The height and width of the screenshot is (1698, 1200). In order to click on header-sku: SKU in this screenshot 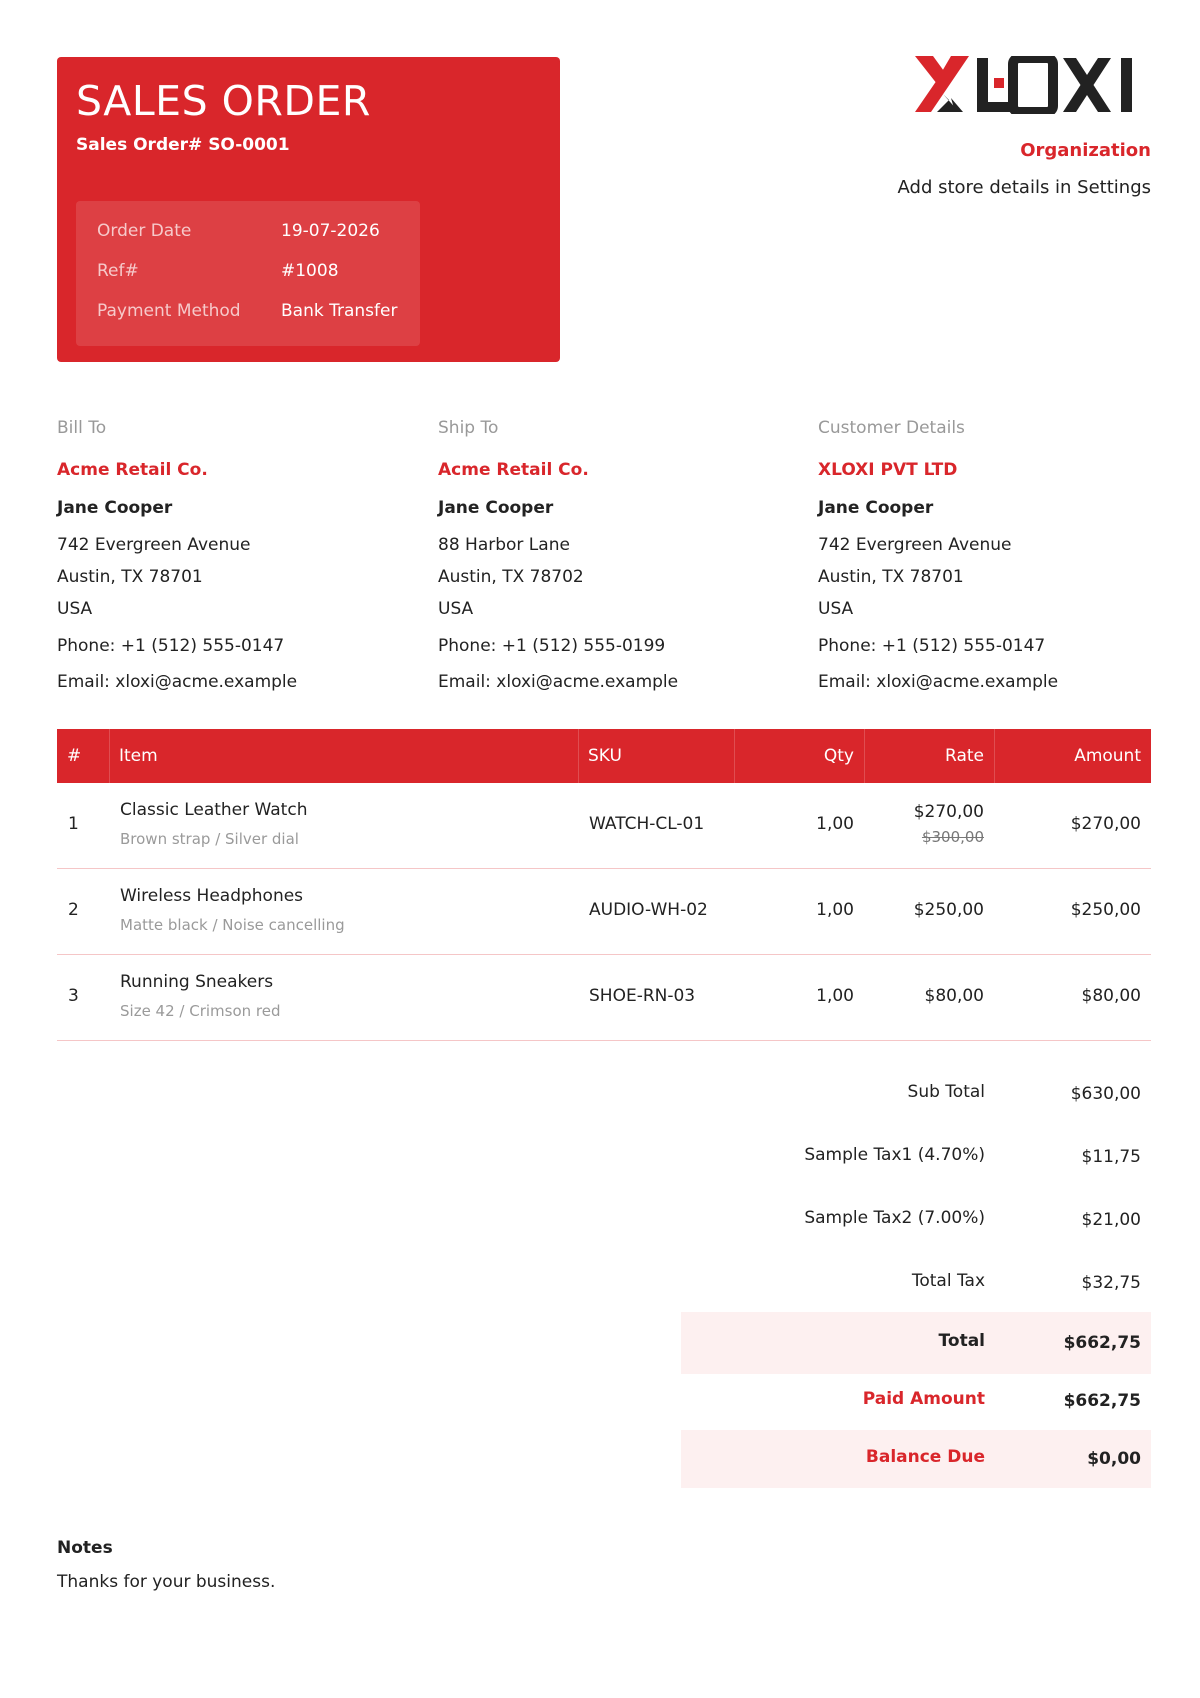, I will do `click(605, 756)`.